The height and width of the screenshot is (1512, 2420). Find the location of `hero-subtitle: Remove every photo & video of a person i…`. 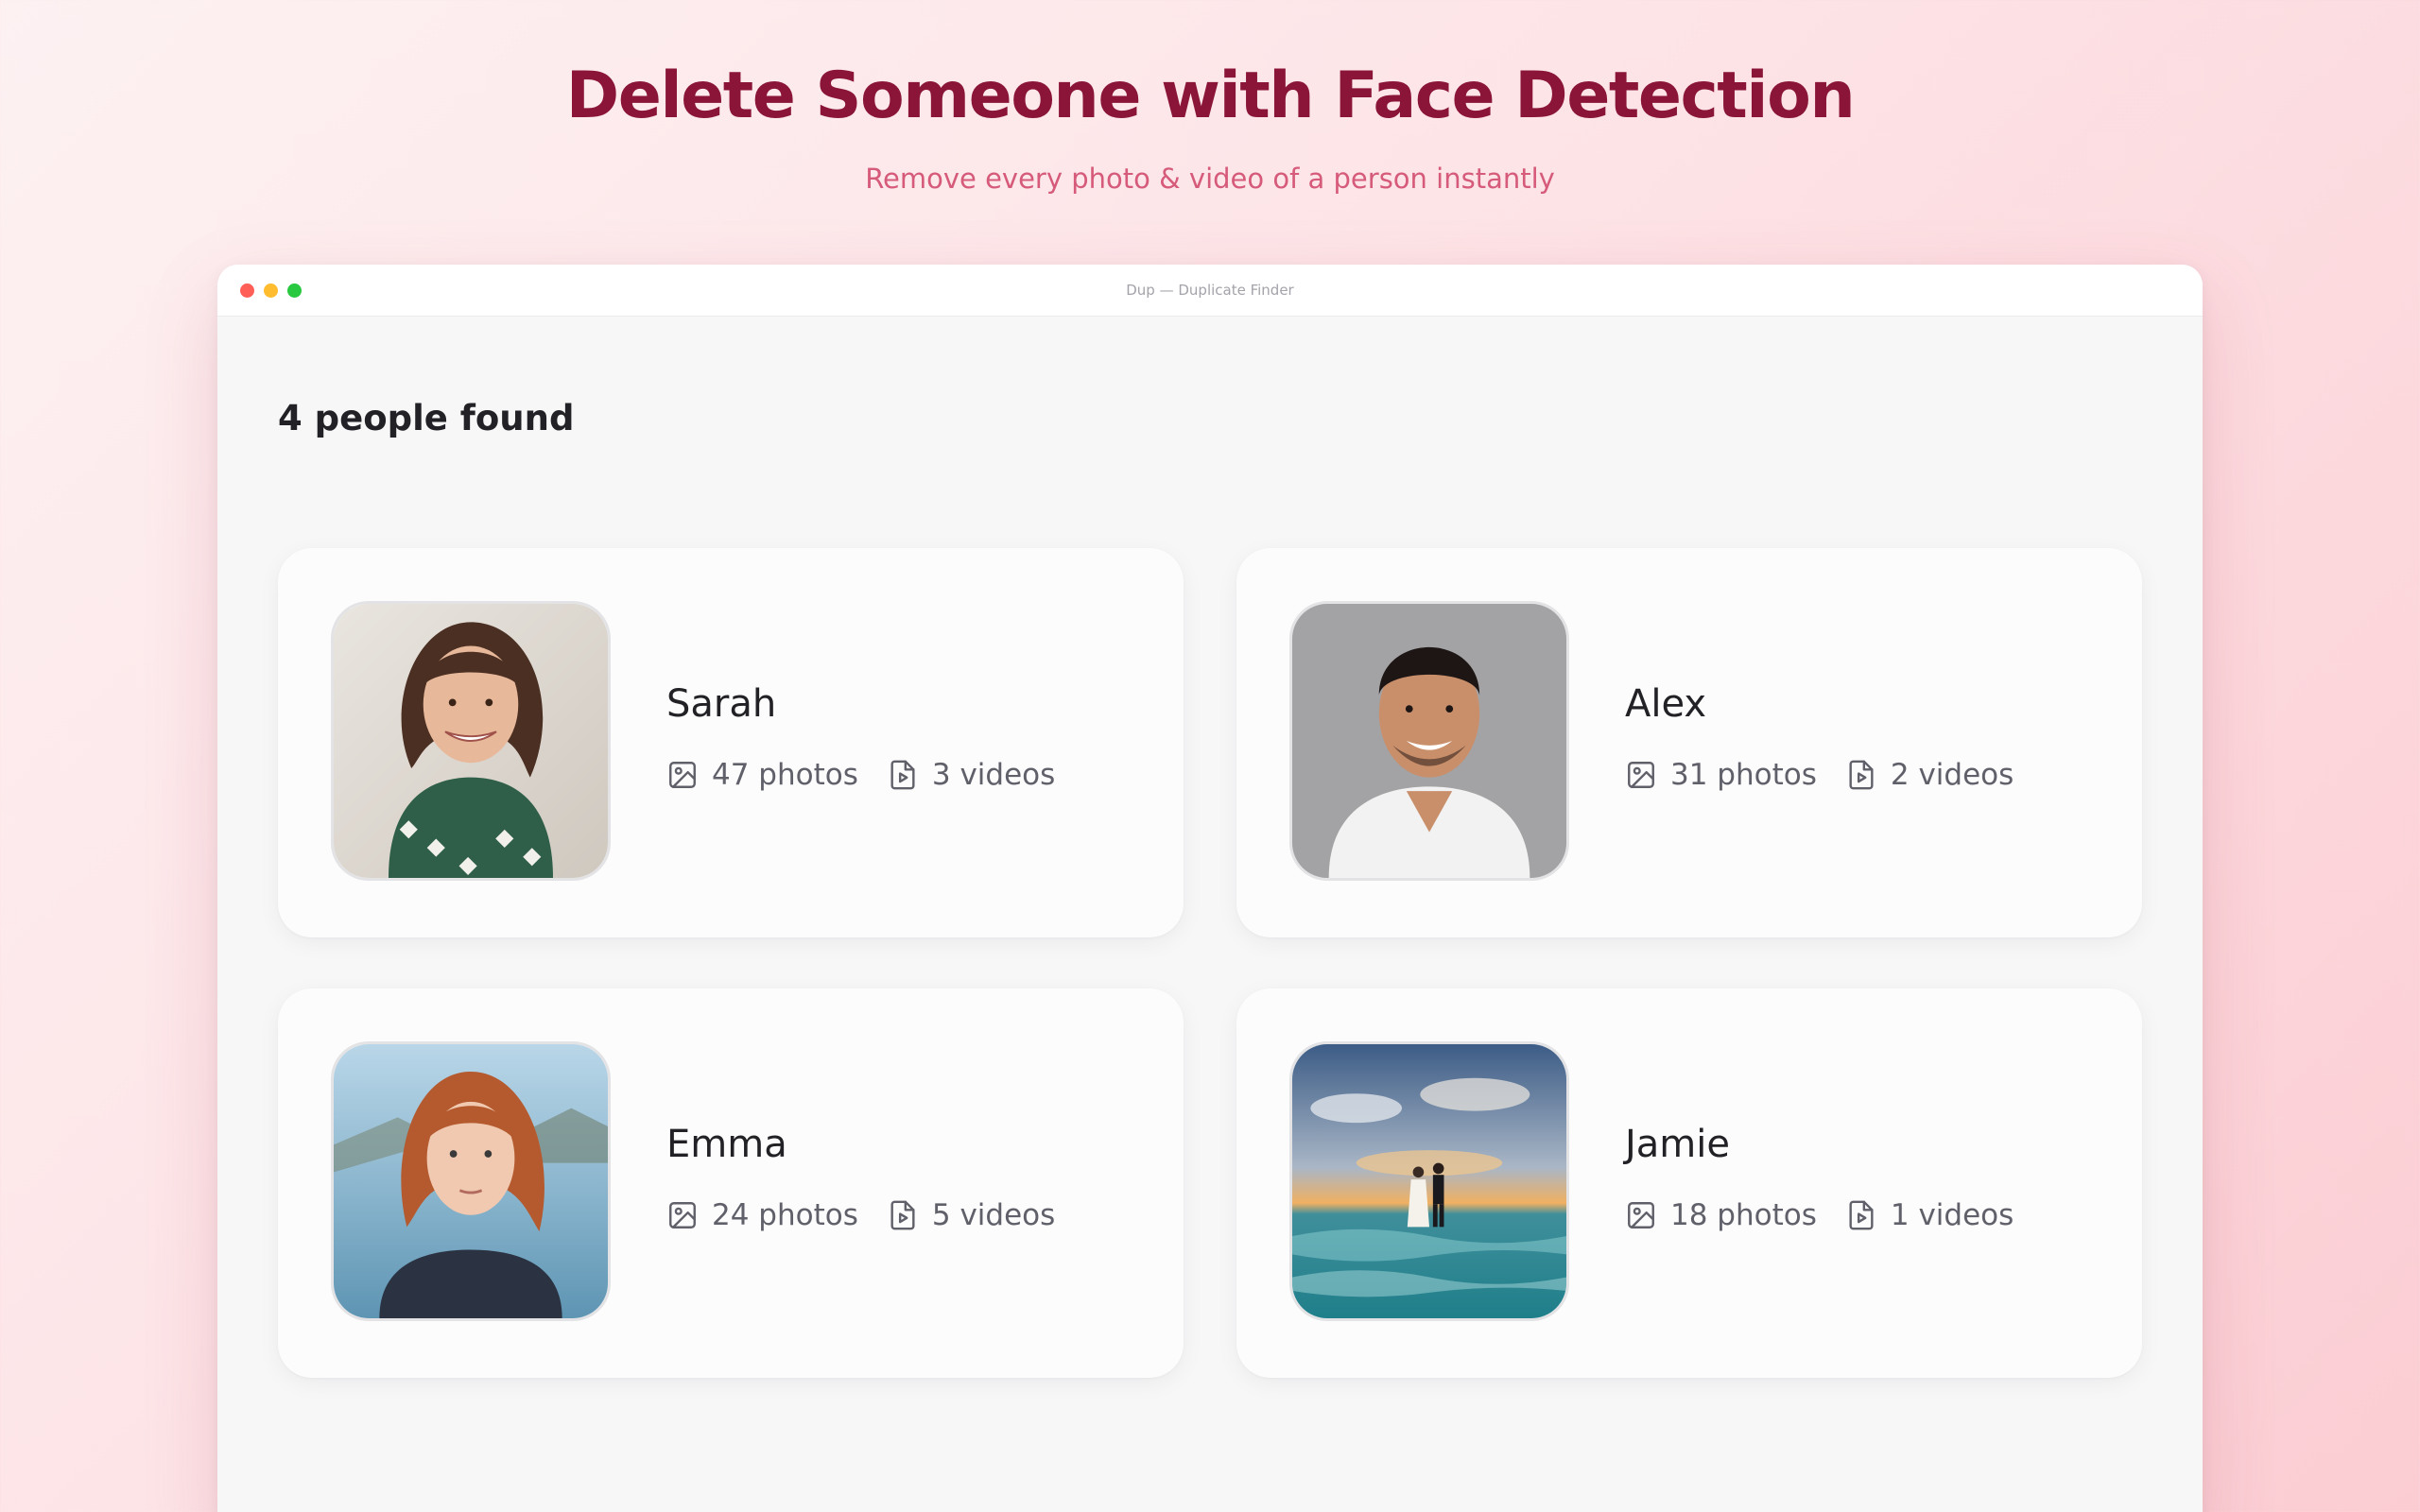

hero-subtitle: Remove every photo & video of a person i… is located at coordinates (1210, 179).